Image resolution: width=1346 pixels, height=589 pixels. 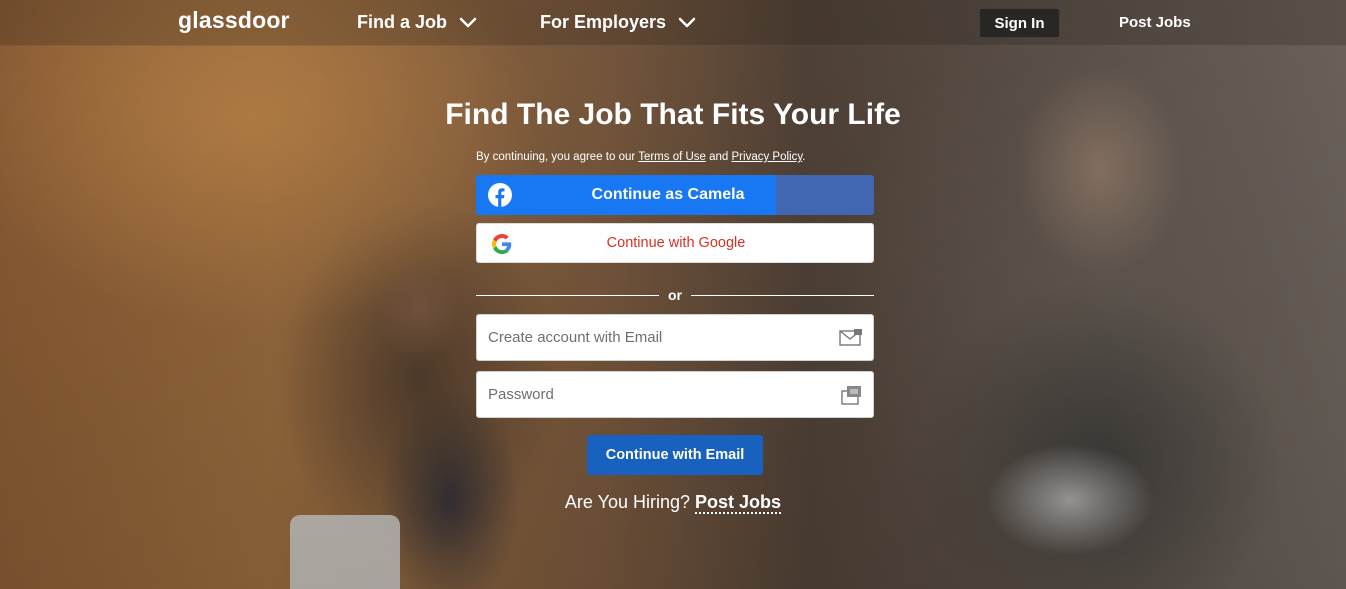 I want to click on terms-of-use-link: Terms of Use, so click(x=672, y=157).